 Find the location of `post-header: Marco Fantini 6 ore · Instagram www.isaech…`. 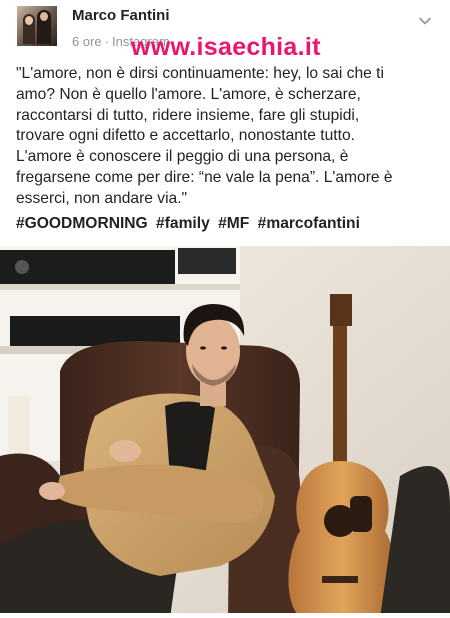

post-header: Marco Fantini 6 ore · Instagram www.isaech… is located at coordinates (225, 31).